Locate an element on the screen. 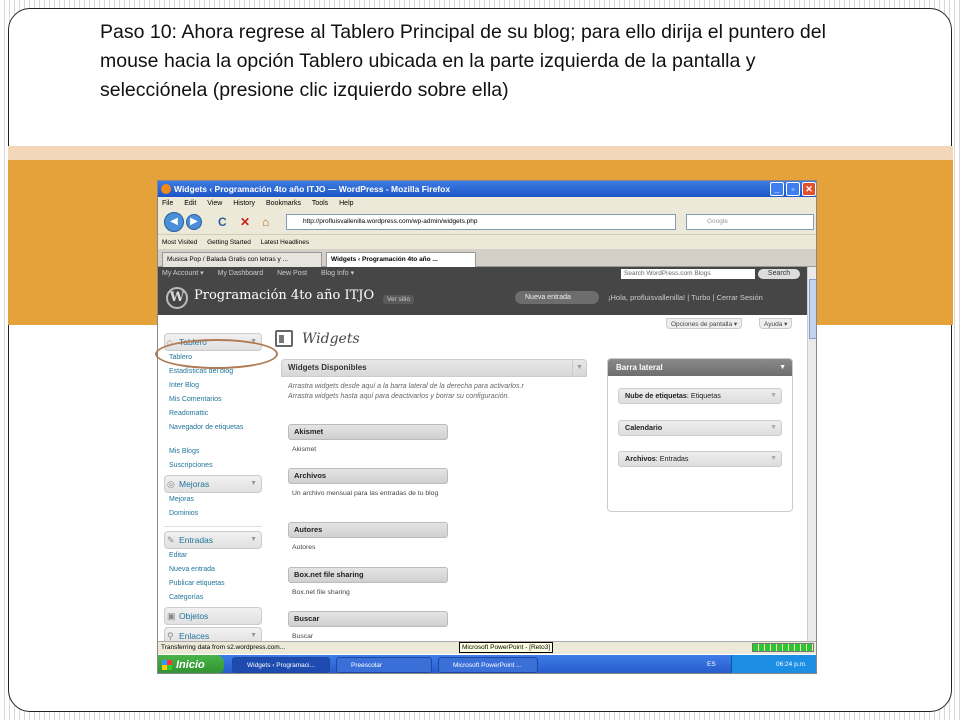 This screenshot has width=960, height=720. widget-autores: Autores is located at coordinates (368, 530).